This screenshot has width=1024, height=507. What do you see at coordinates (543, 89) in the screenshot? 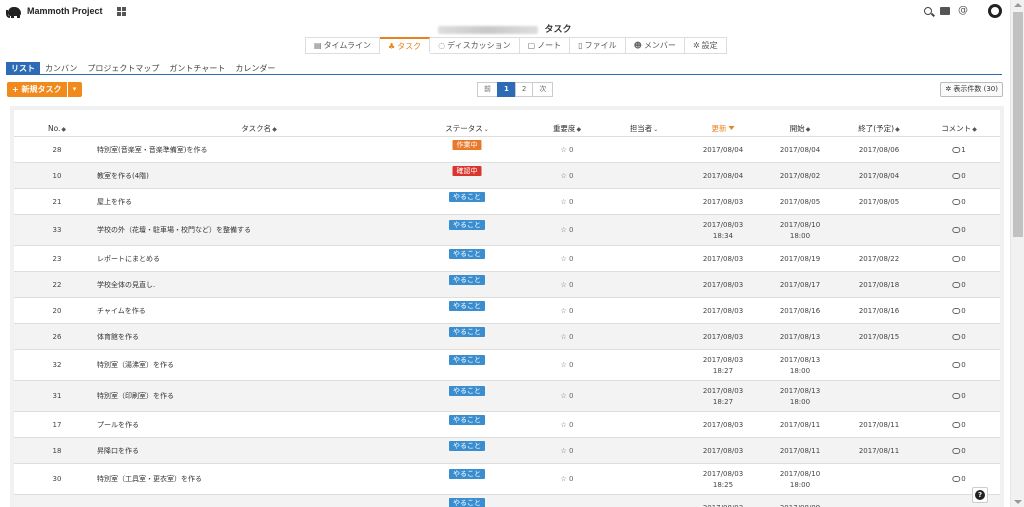
I see `pager-next: 次` at bounding box center [543, 89].